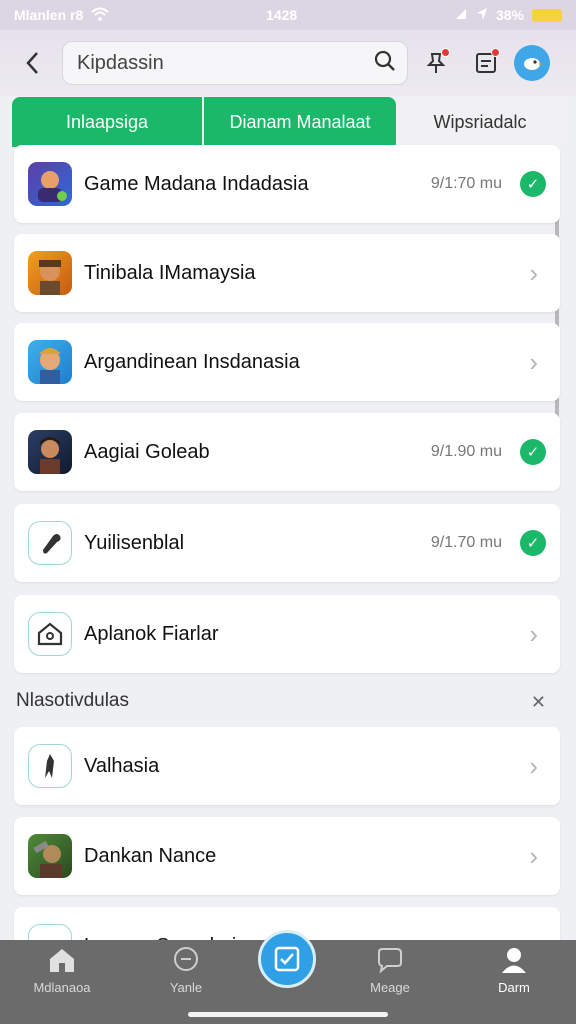 Image resolution: width=576 pixels, height=1024 pixels. What do you see at coordinates (50, 766) in the screenshot?
I see `figure-app-icon` at bounding box center [50, 766].